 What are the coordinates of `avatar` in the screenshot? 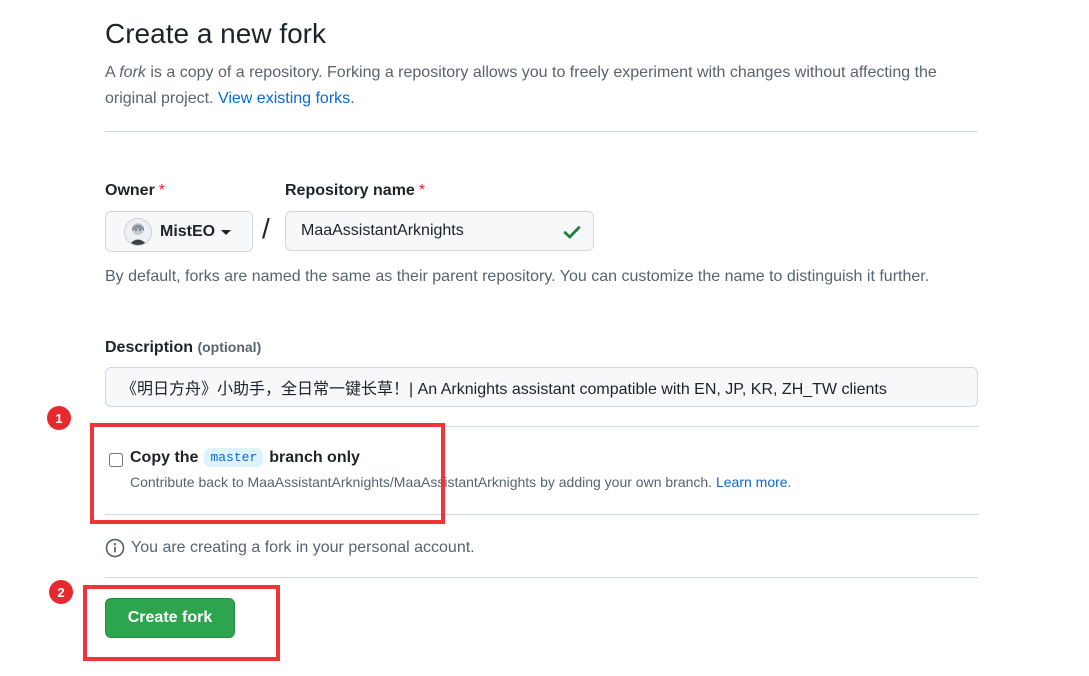 It's located at (138, 231).